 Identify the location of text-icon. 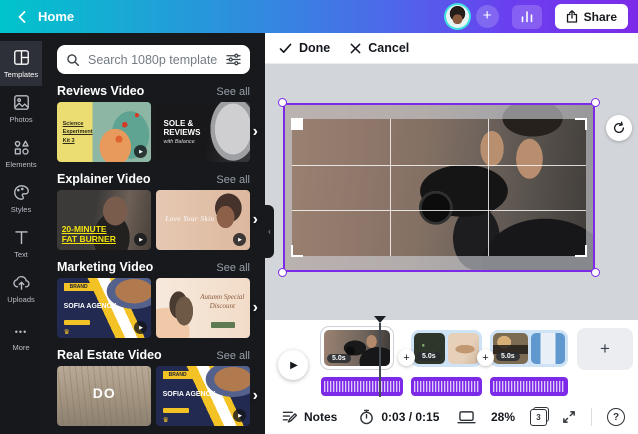
(21, 238).